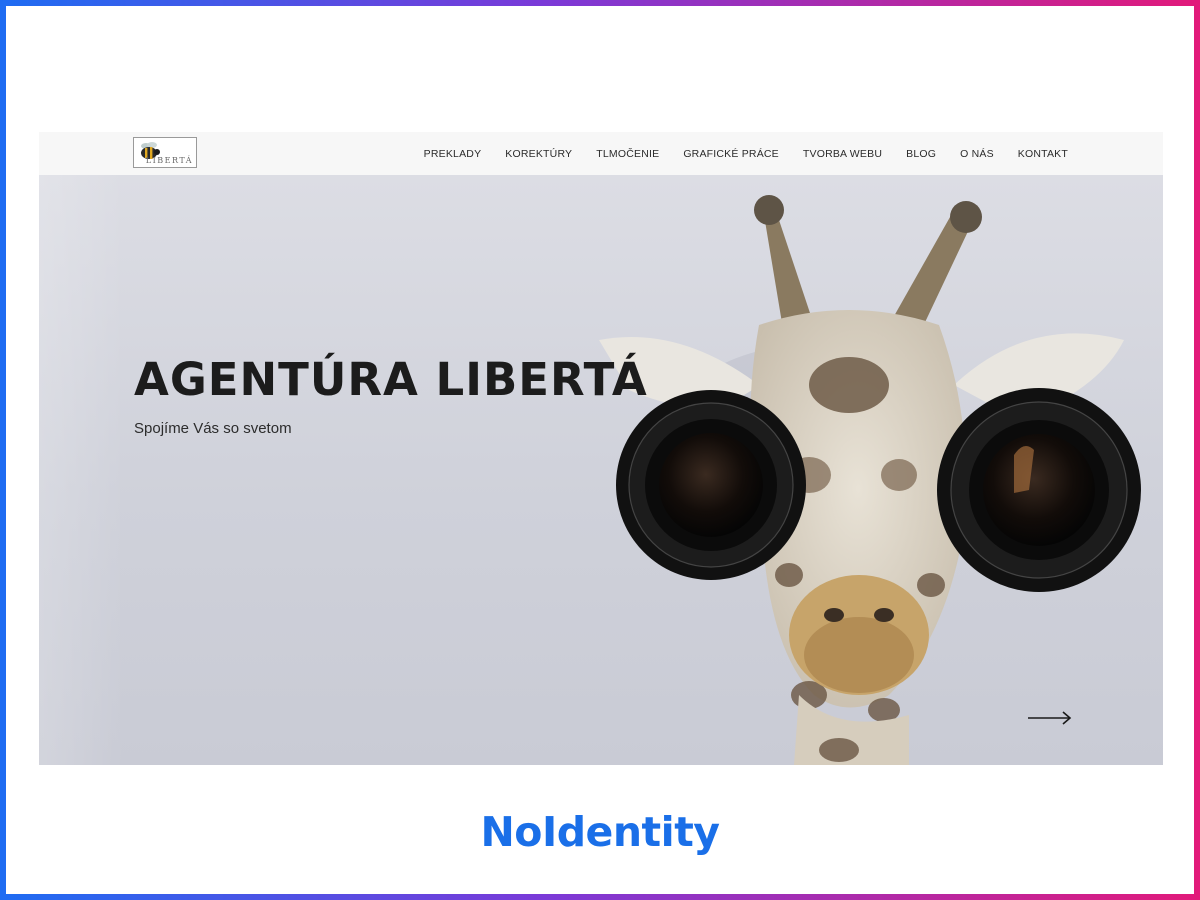 Image resolution: width=1200 pixels, height=900 pixels. What do you see at coordinates (731, 154) in the screenshot?
I see `nav-item-graficke-prace: GRAFICKÉ PRÁCE` at bounding box center [731, 154].